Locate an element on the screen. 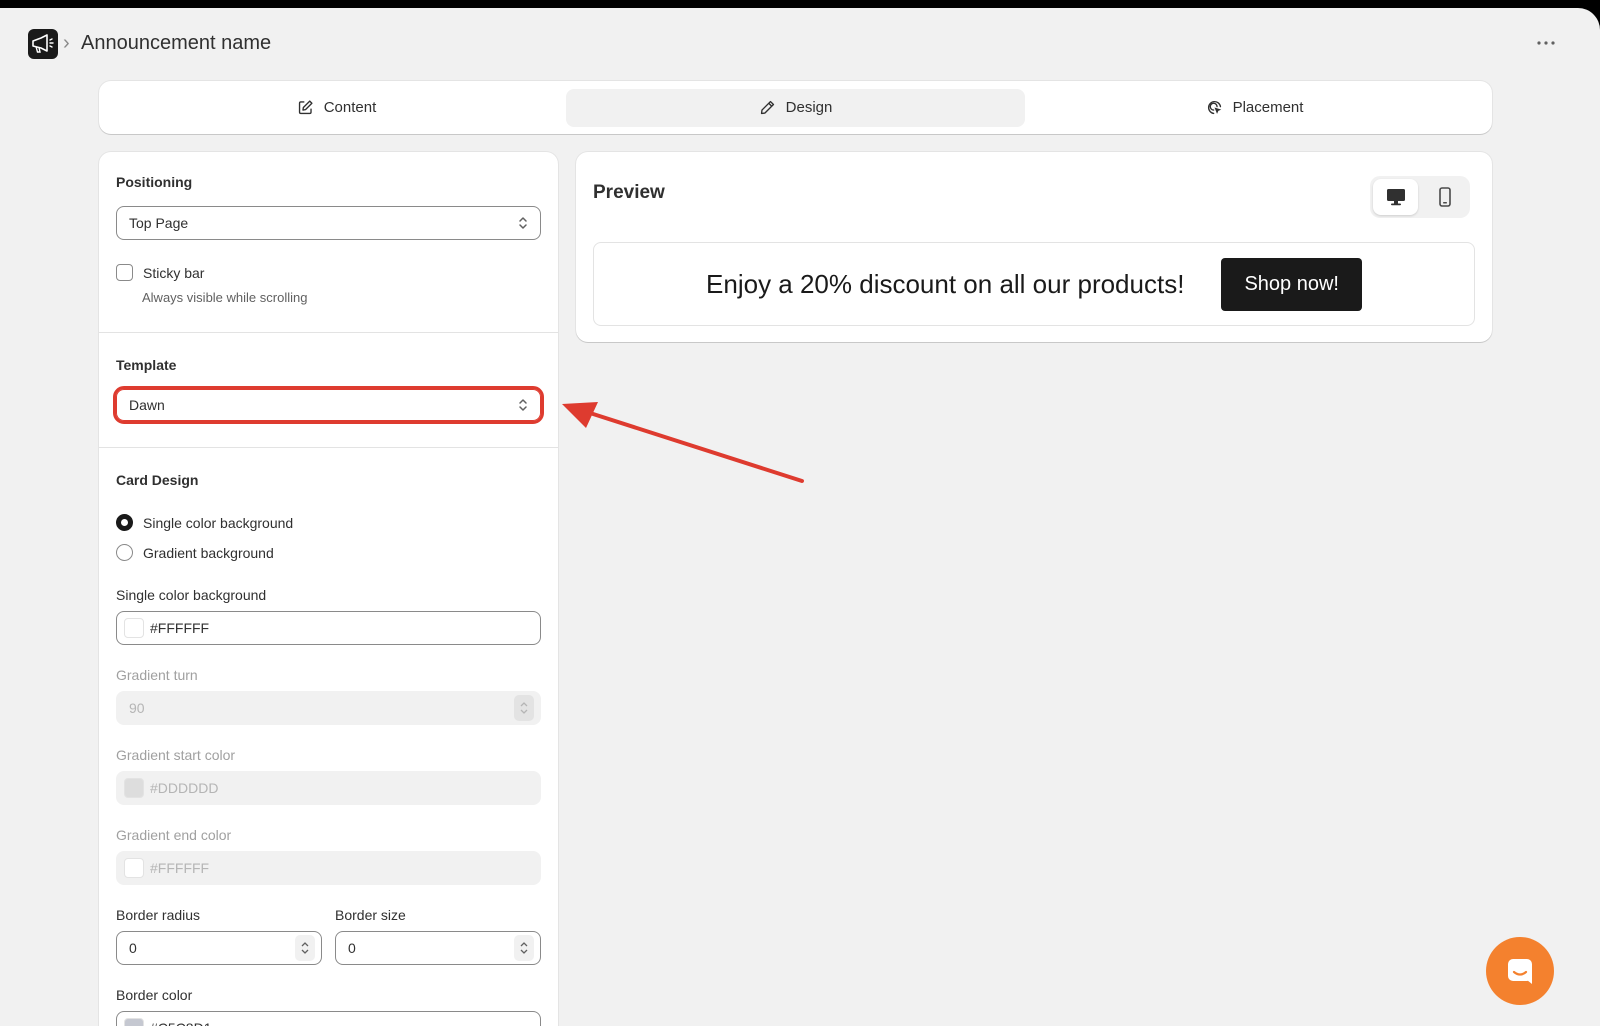 This screenshot has width=1600, height=1026. mobile-icon is located at coordinates (1444, 197).